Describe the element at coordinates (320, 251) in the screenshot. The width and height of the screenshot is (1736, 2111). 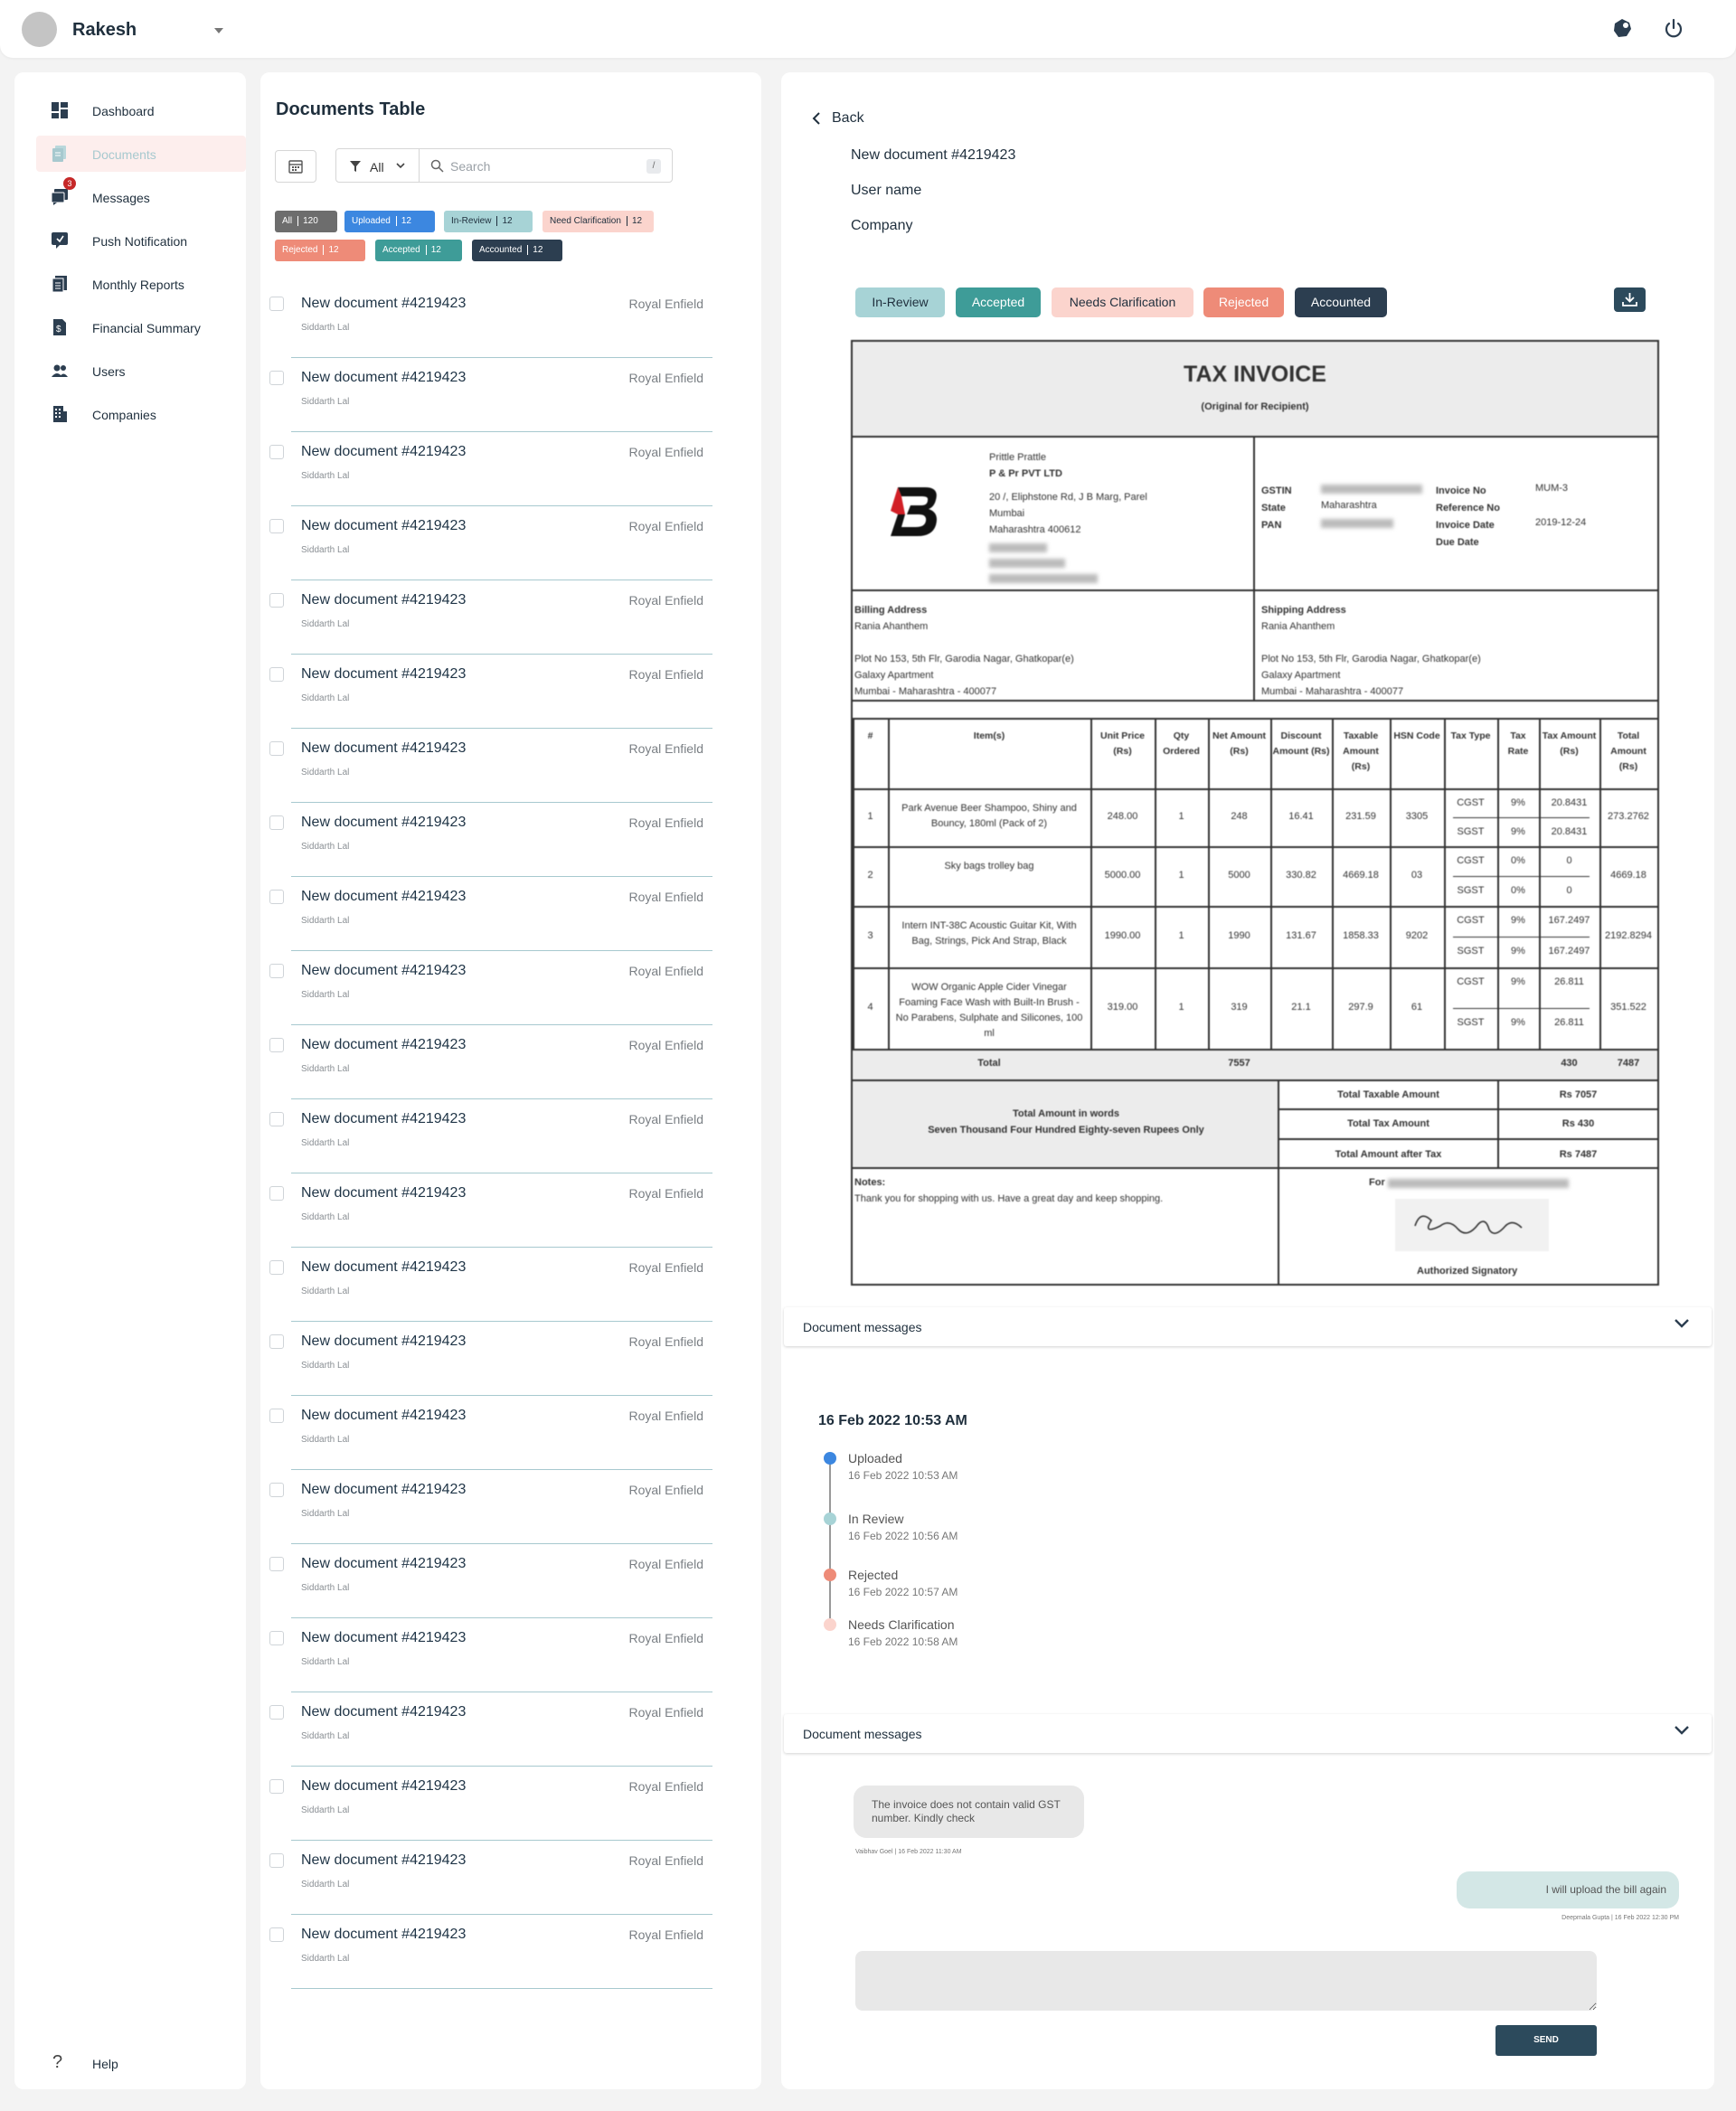
I see `chip-rejected: Rejected 12` at that location.